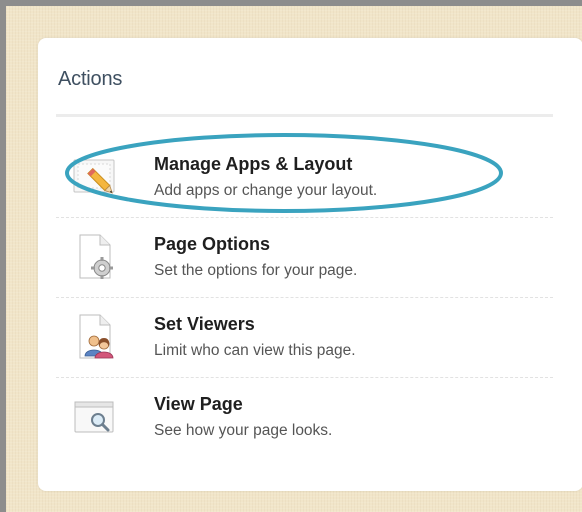 Image resolution: width=582 pixels, height=512 pixels. Describe the element at coordinates (256, 270) in the screenshot. I see `action-description: Set the options for your page.` at that location.